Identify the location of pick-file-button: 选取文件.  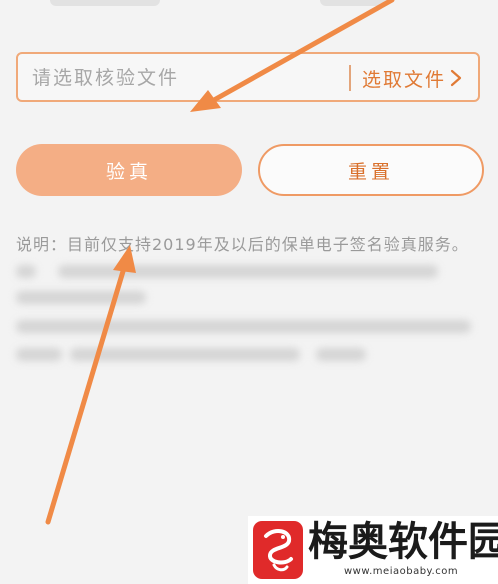
(413, 78).